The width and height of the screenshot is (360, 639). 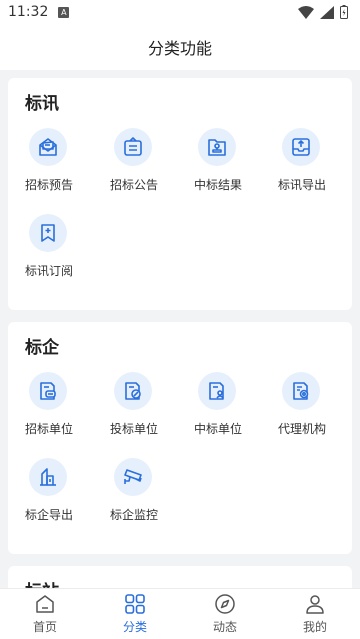 I want to click on item-label: 代理机构, so click(x=302, y=429).